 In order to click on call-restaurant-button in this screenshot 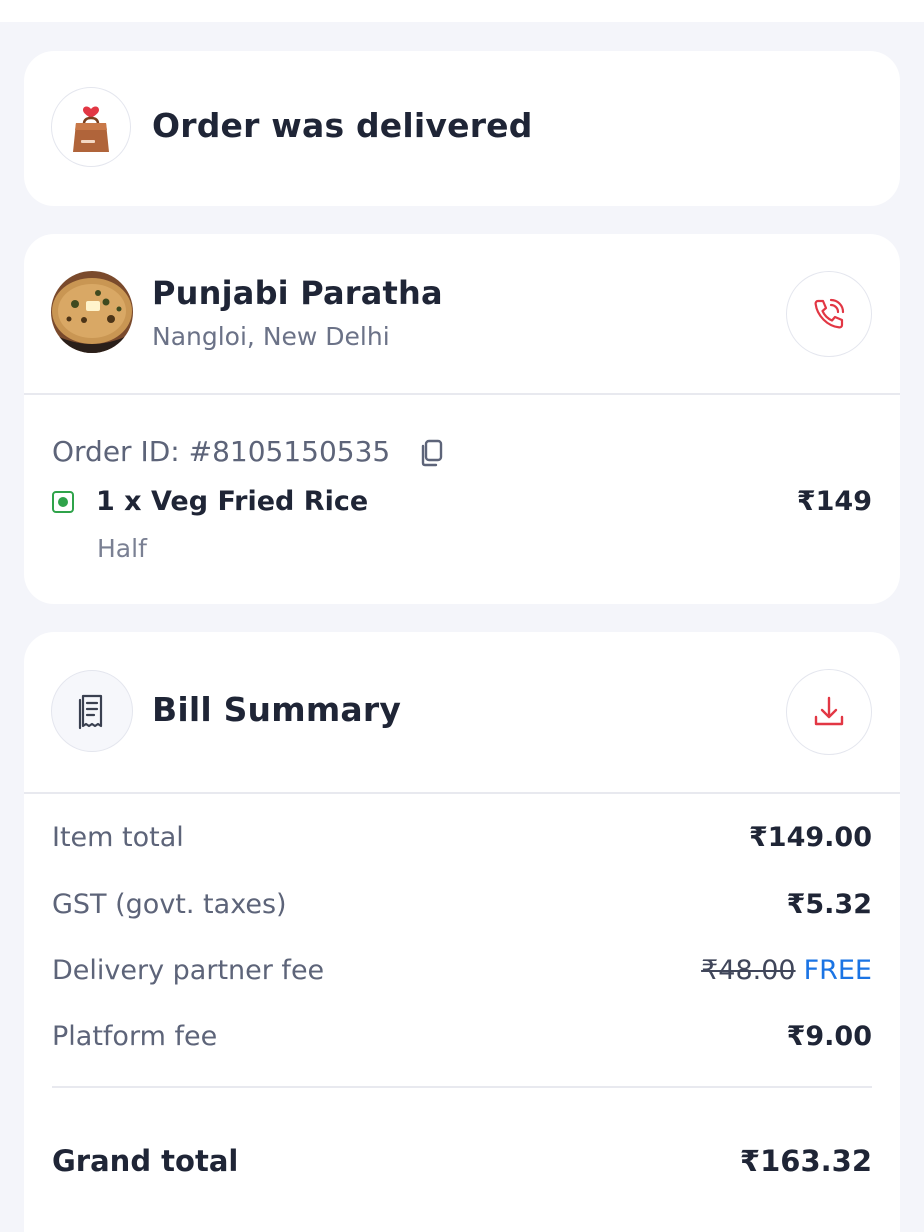, I will do `click(829, 314)`.